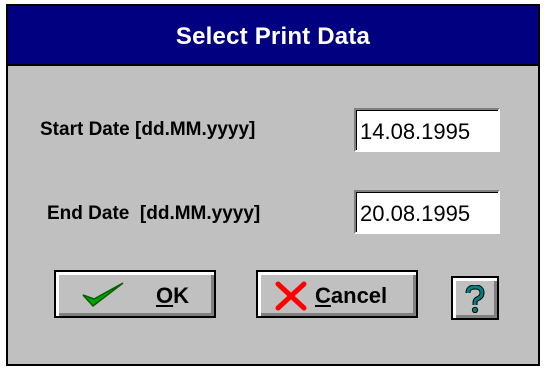  What do you see at coordinates (154, 213) in the screenshot?
I see `end-date-label: End Date [dd.MM.yyyy]` at bounding box center [154, 213].